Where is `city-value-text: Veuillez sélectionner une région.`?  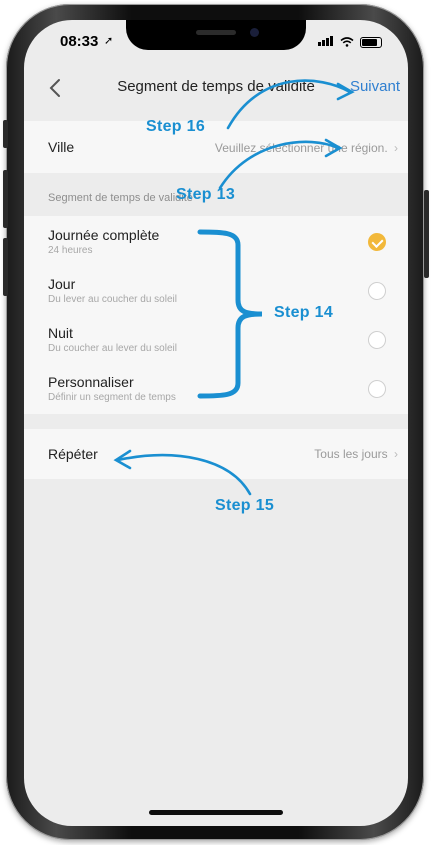 city-value-text: Veuillez sélectionner une région. is located at coordinates (301, 148).